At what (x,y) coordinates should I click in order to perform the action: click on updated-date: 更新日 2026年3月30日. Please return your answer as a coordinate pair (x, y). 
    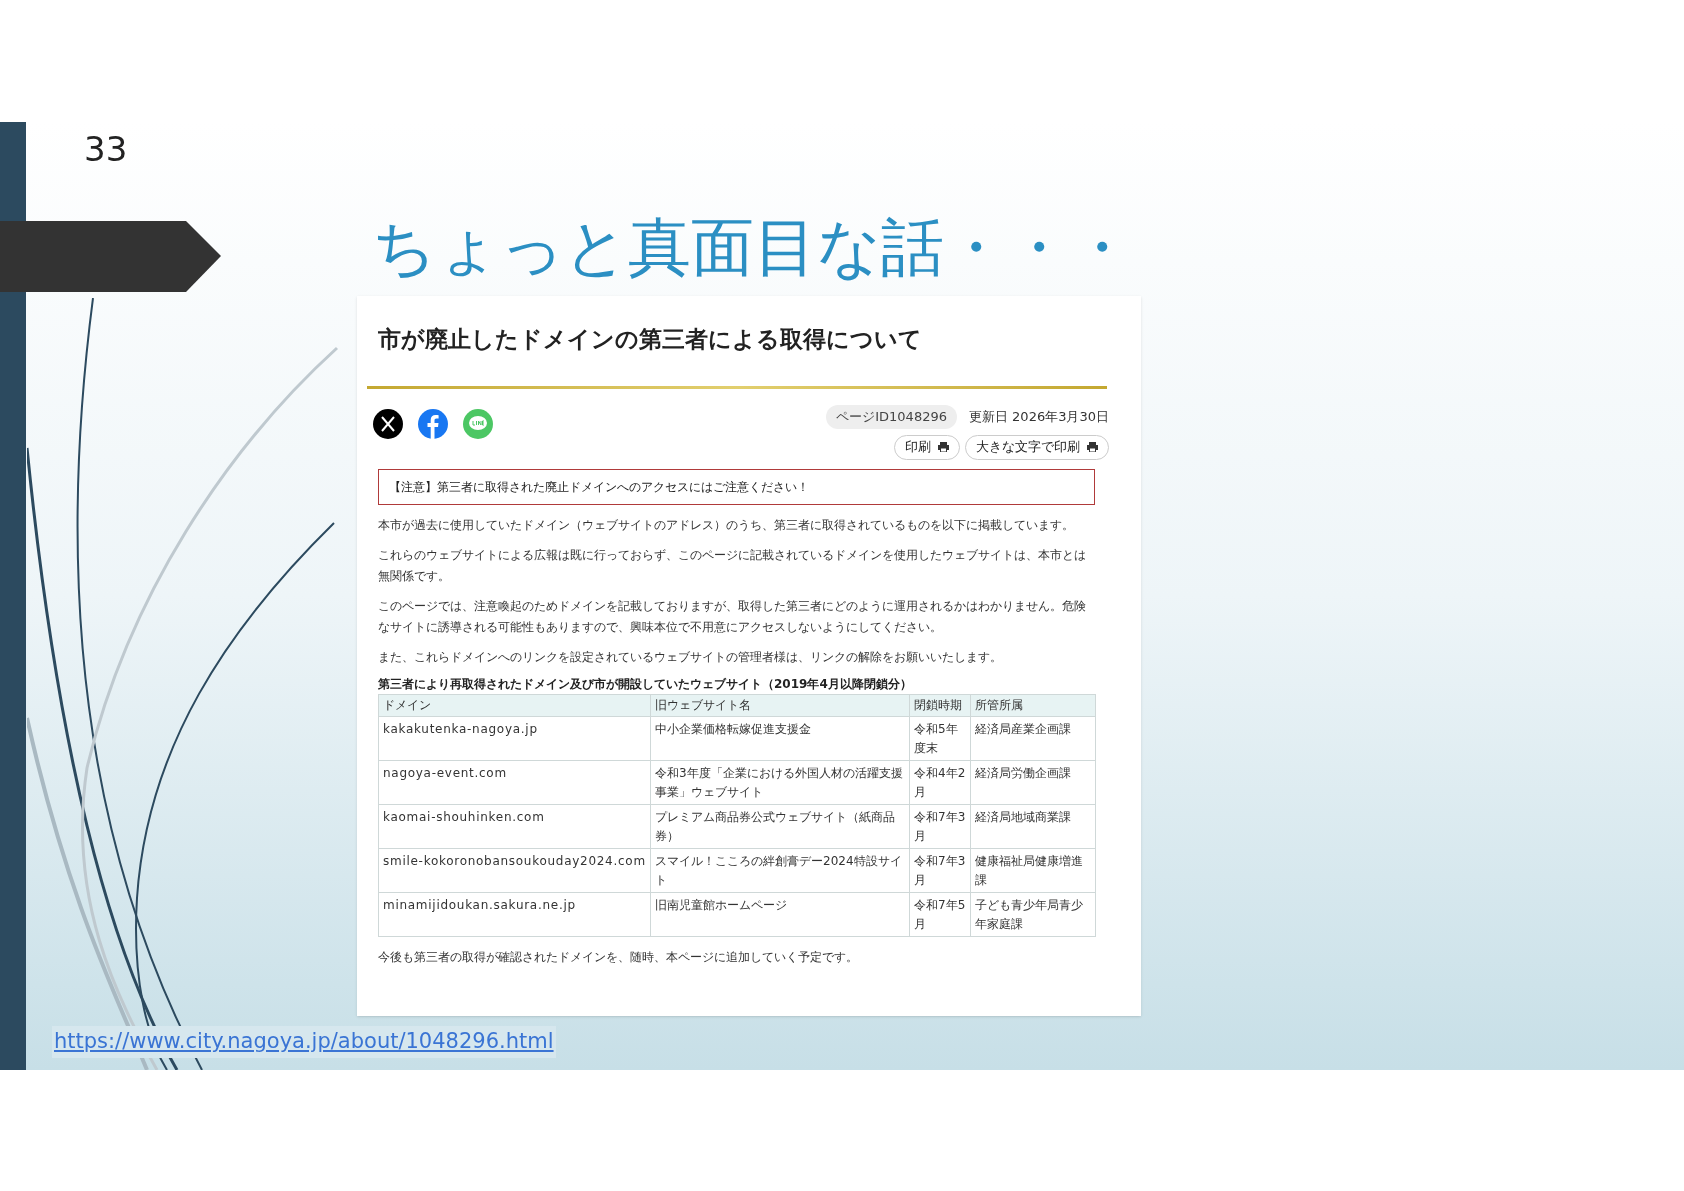
    Looking at the image, I should click on (1038, 417).